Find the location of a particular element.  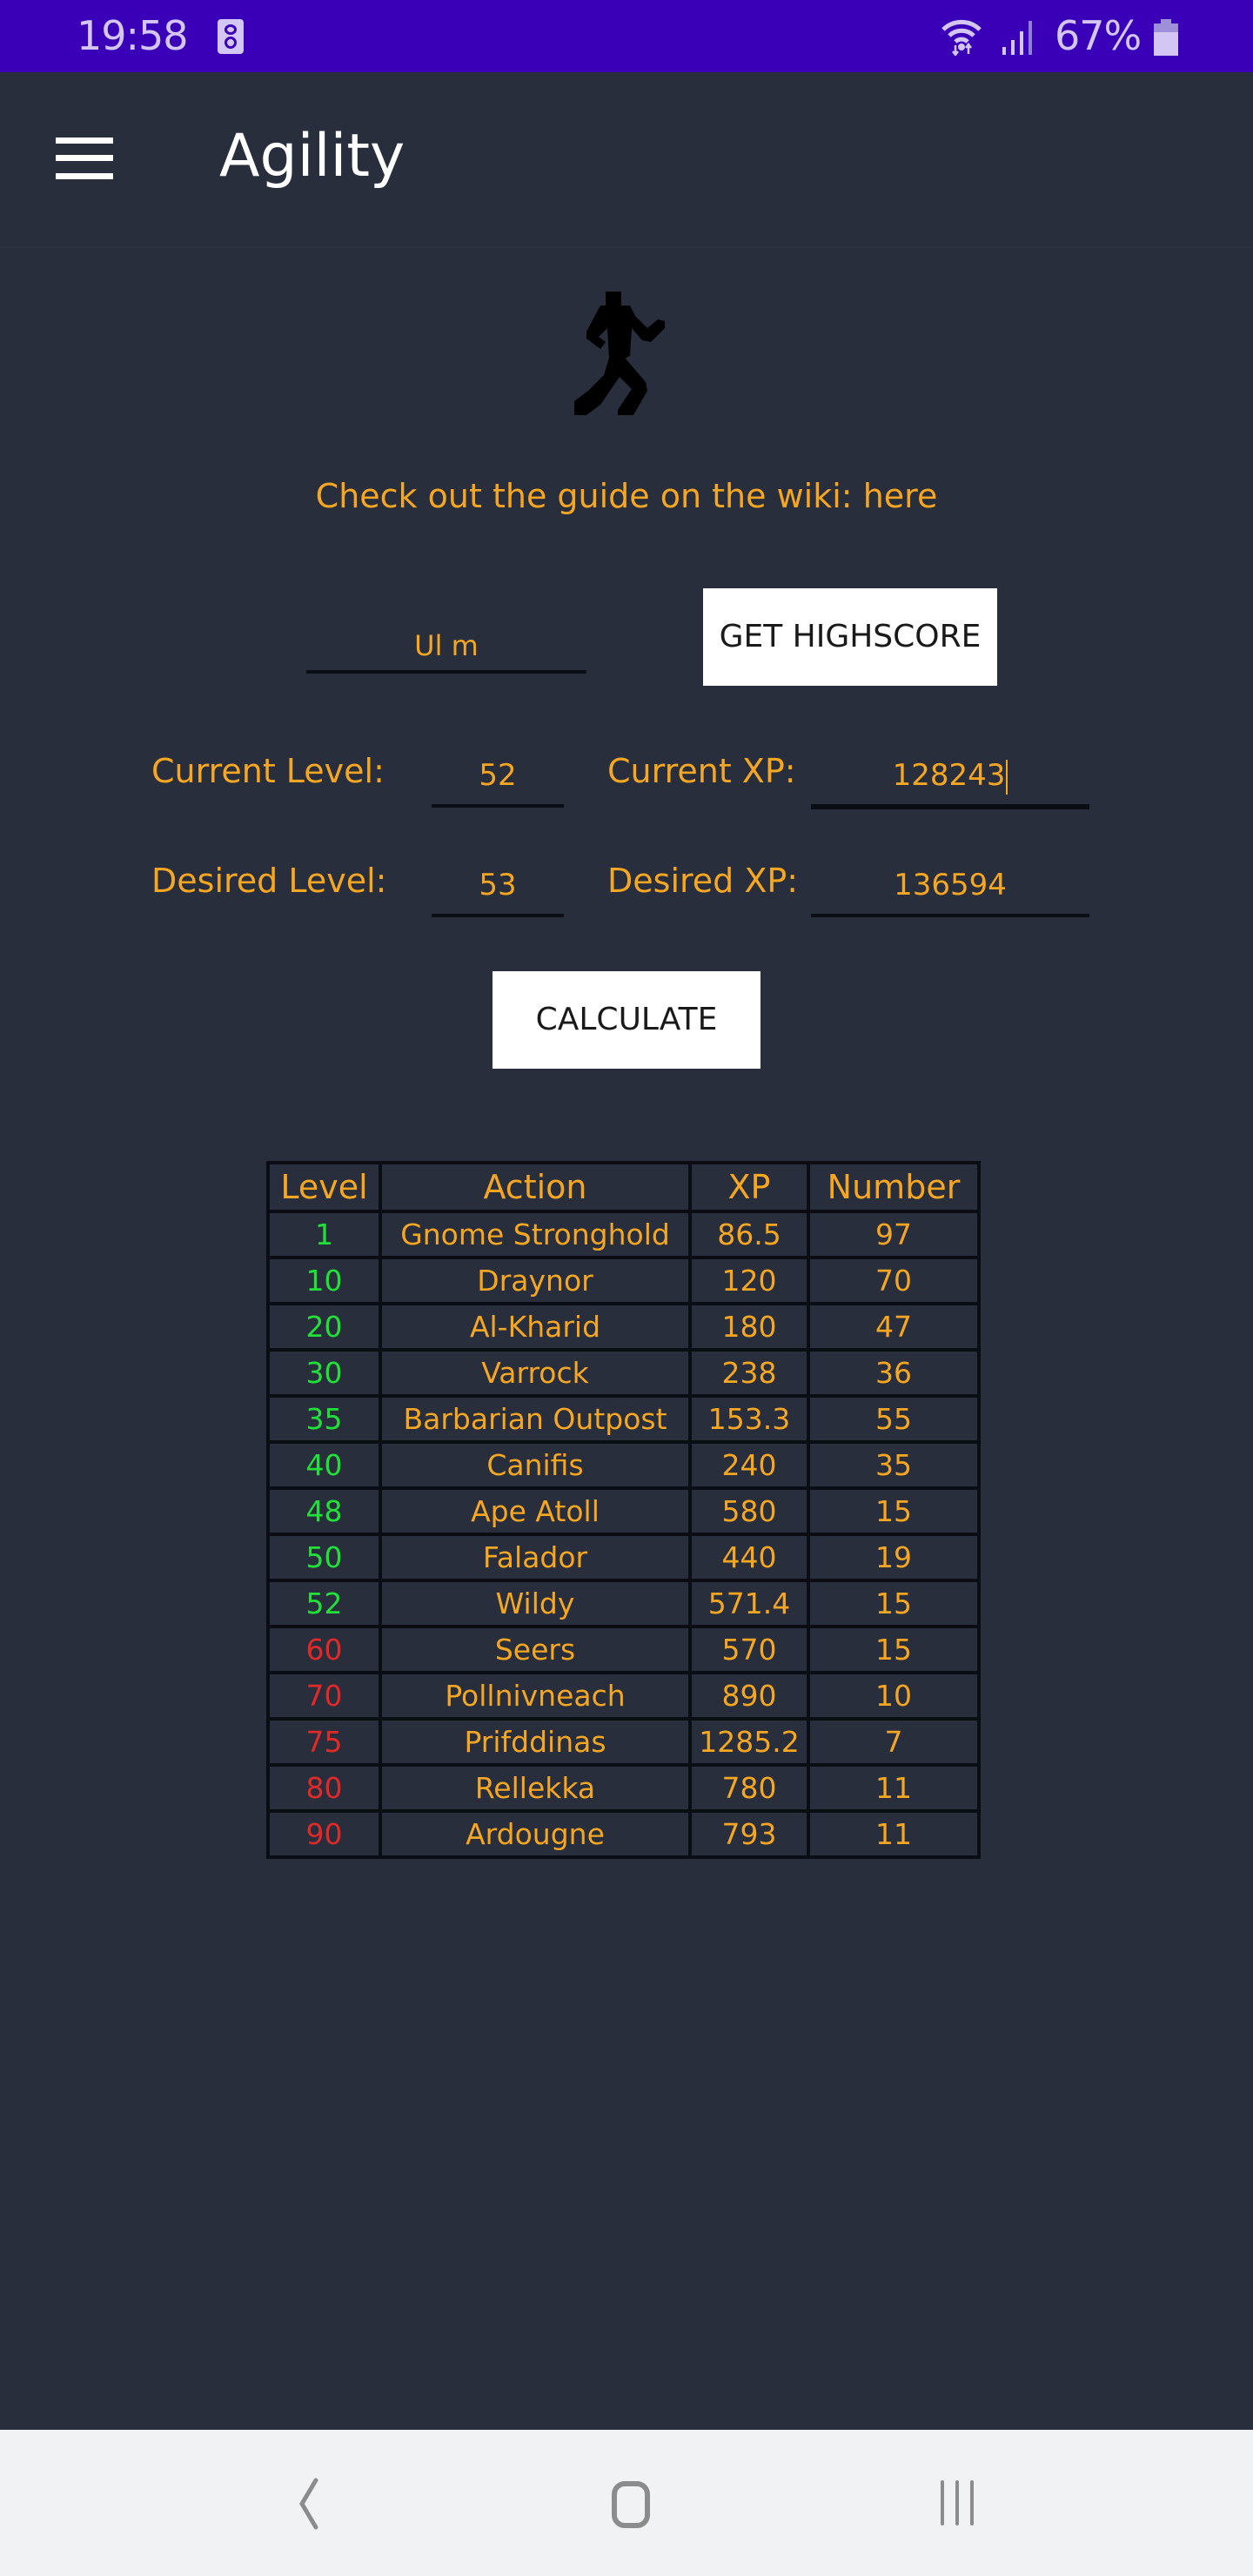

battery-percent: 67% is located at coordinates (1098, 35).